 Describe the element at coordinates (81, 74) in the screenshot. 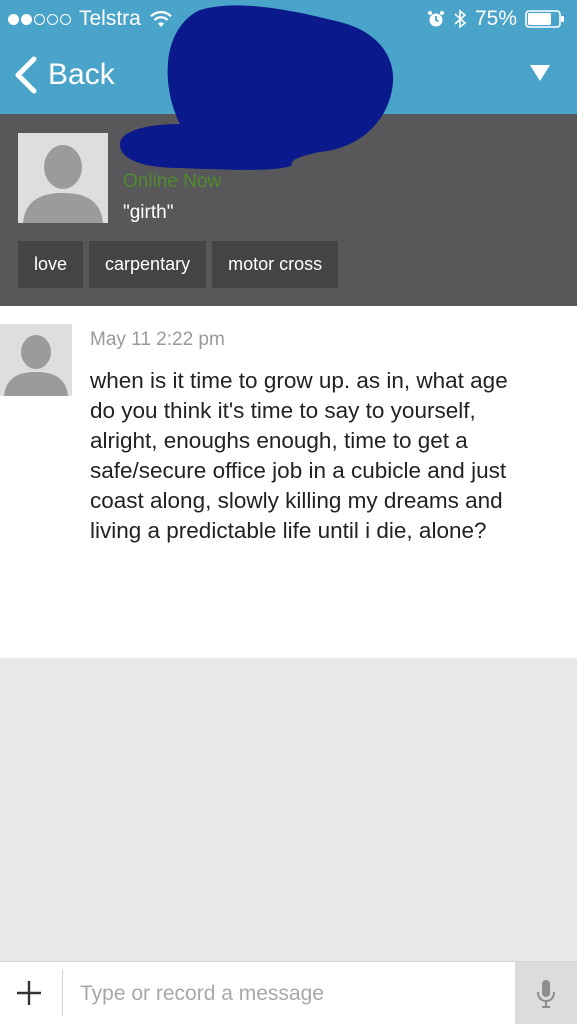

I see `back-label: Back` at that location.